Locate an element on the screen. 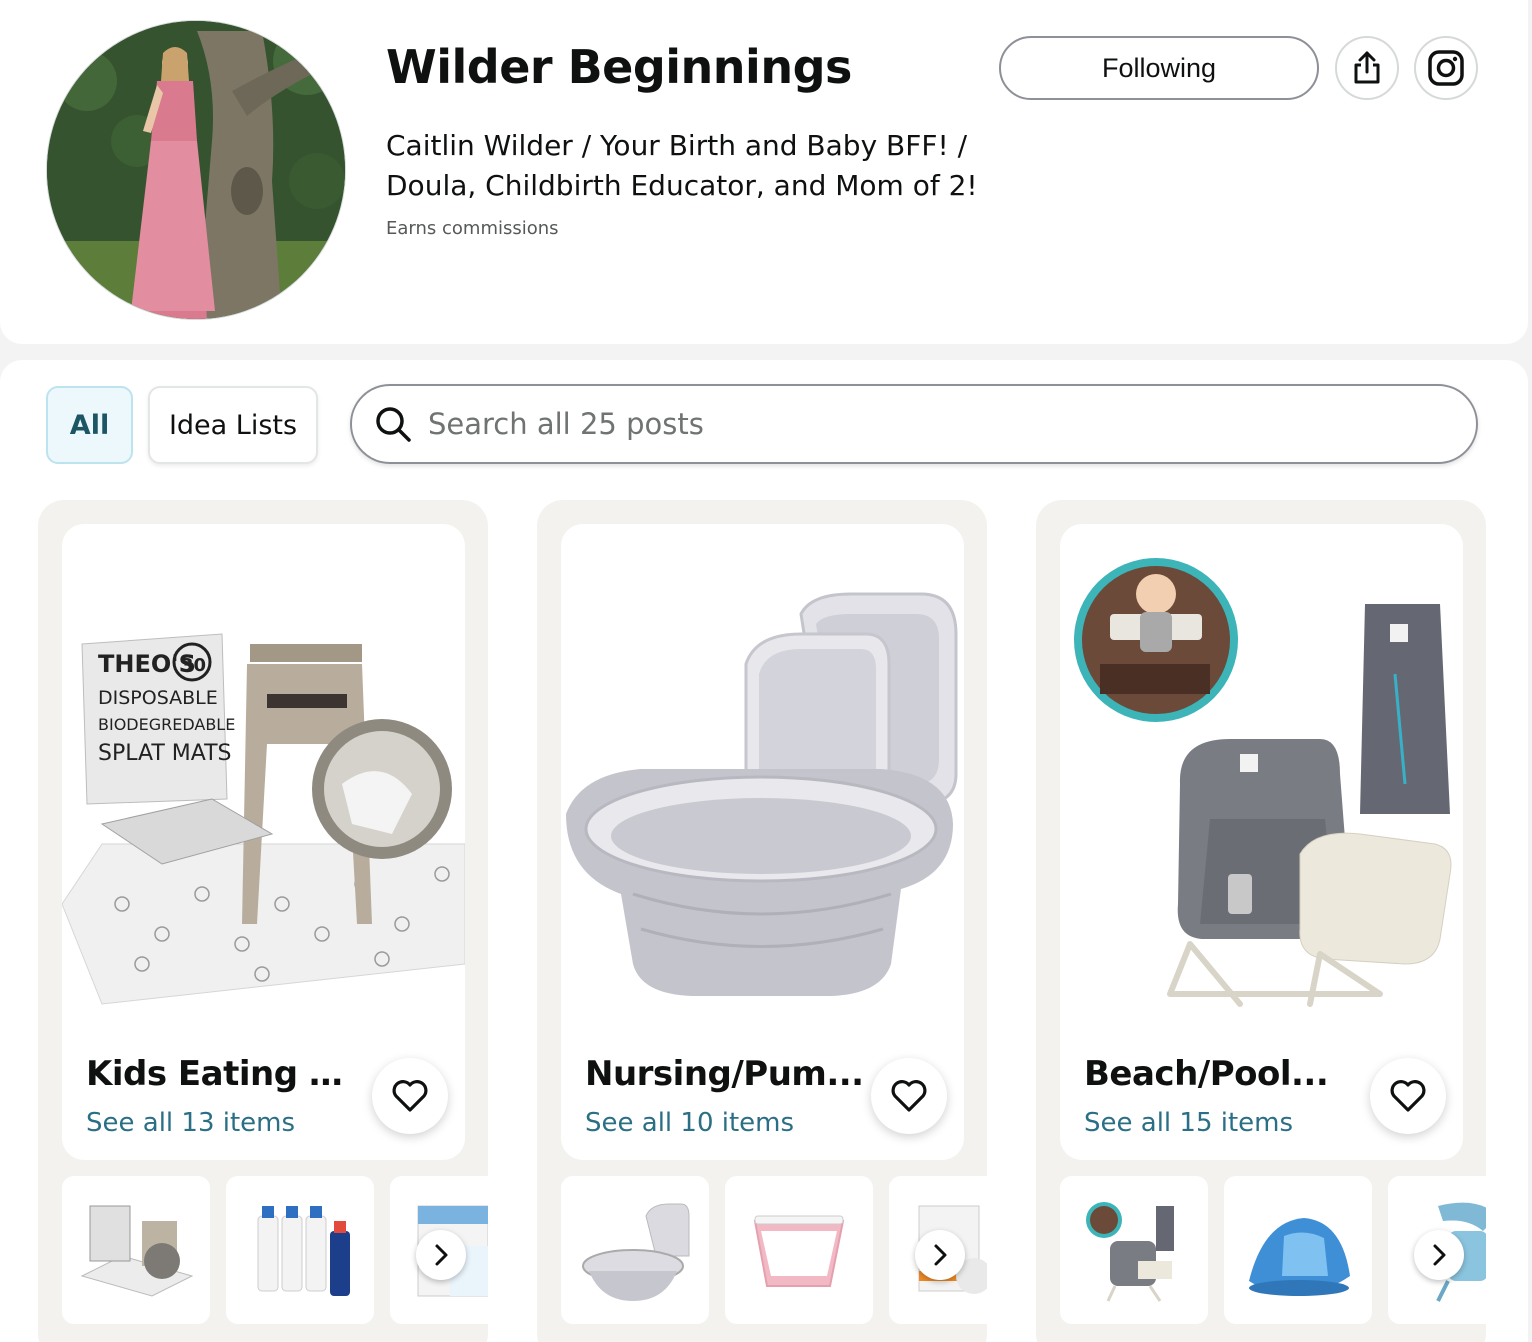  see-all-items-link: See all 10 items is located at coordinates (689, 1123).